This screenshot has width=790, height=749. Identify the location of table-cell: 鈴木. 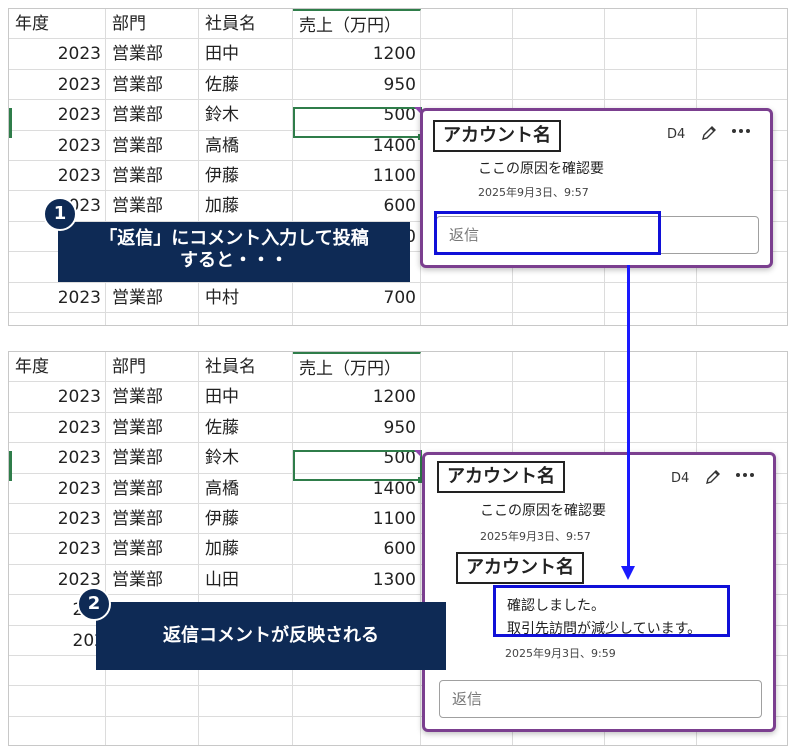
(246, 115).